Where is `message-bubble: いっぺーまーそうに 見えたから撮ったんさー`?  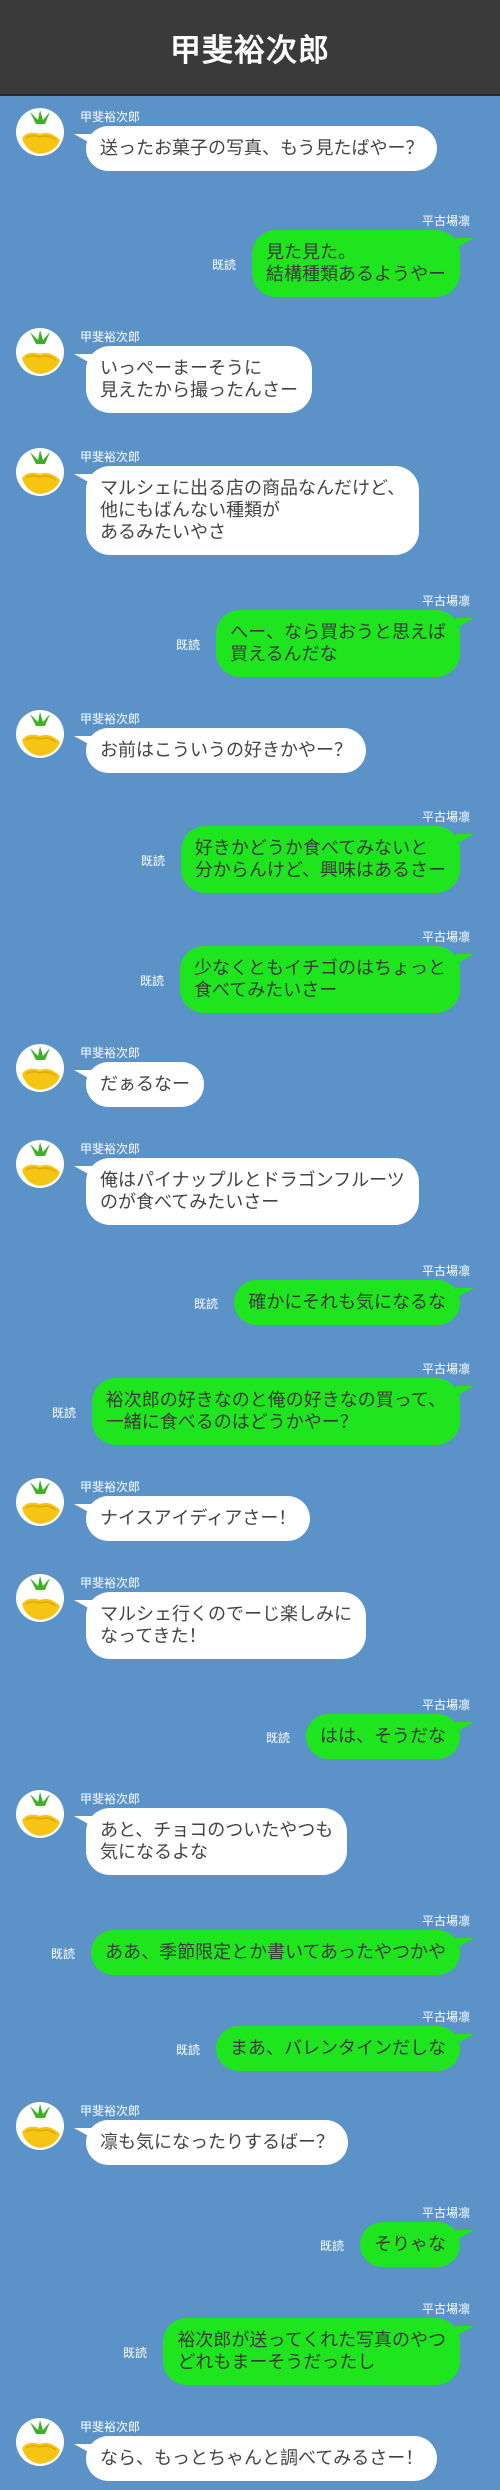
message-bubble: いっぺーまーそうに 見えたから撮ったんさー is located at coordinates (199, 379).